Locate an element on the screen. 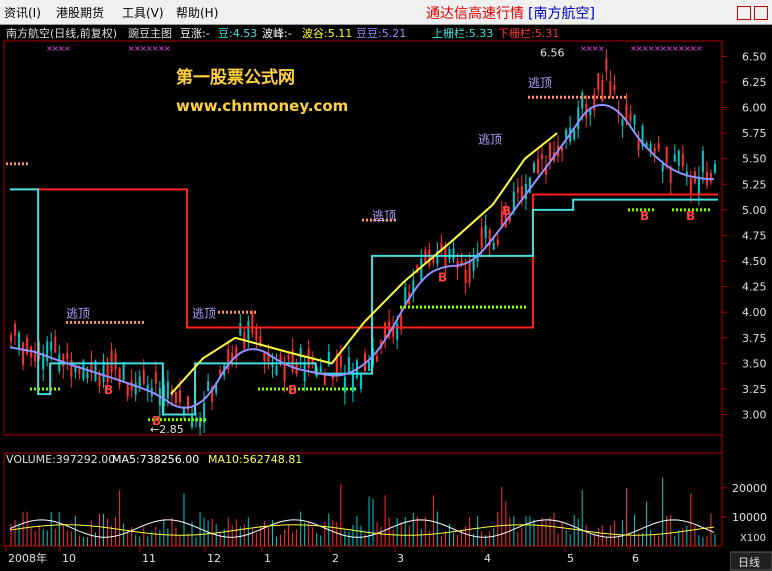 The width and height of the screenshot is (772, 571). price-tick-label: 3.50 is located at coordinates (754, 363).